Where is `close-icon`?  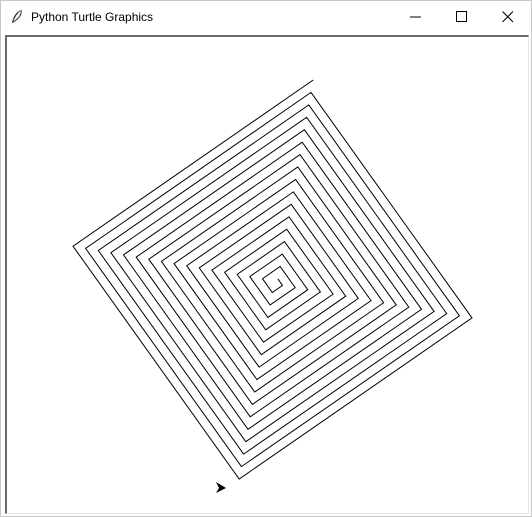 close-icon is located at coordinates (508, 17).